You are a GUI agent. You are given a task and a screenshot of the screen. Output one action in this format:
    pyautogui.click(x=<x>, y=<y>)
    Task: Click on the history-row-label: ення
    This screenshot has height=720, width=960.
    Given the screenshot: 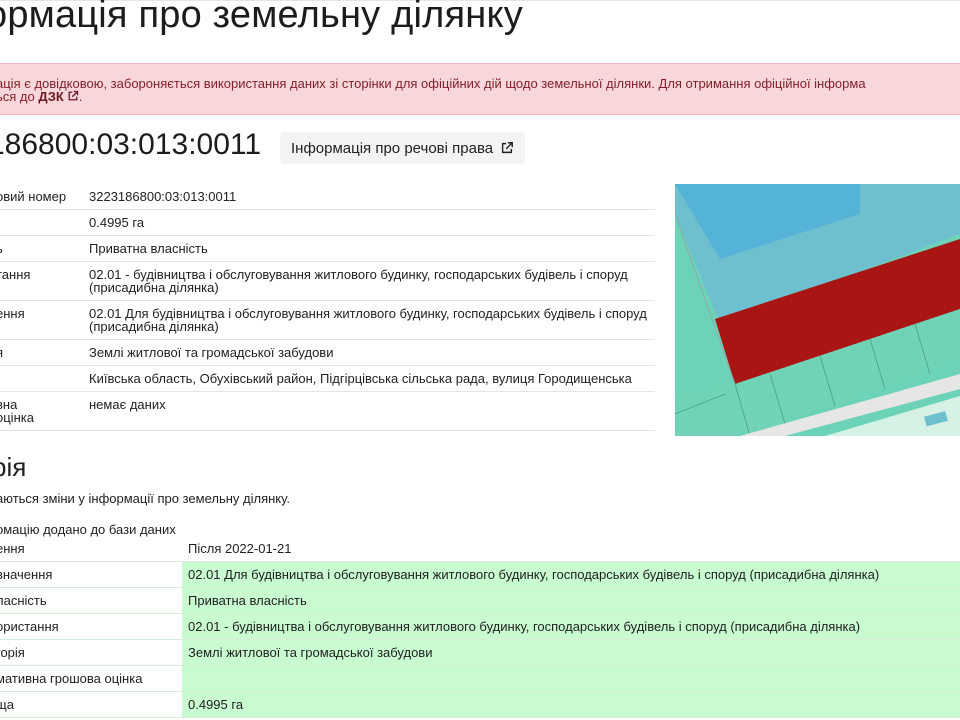 What is the action you would take?
    pyautogui.click(x=91, y=549)
    